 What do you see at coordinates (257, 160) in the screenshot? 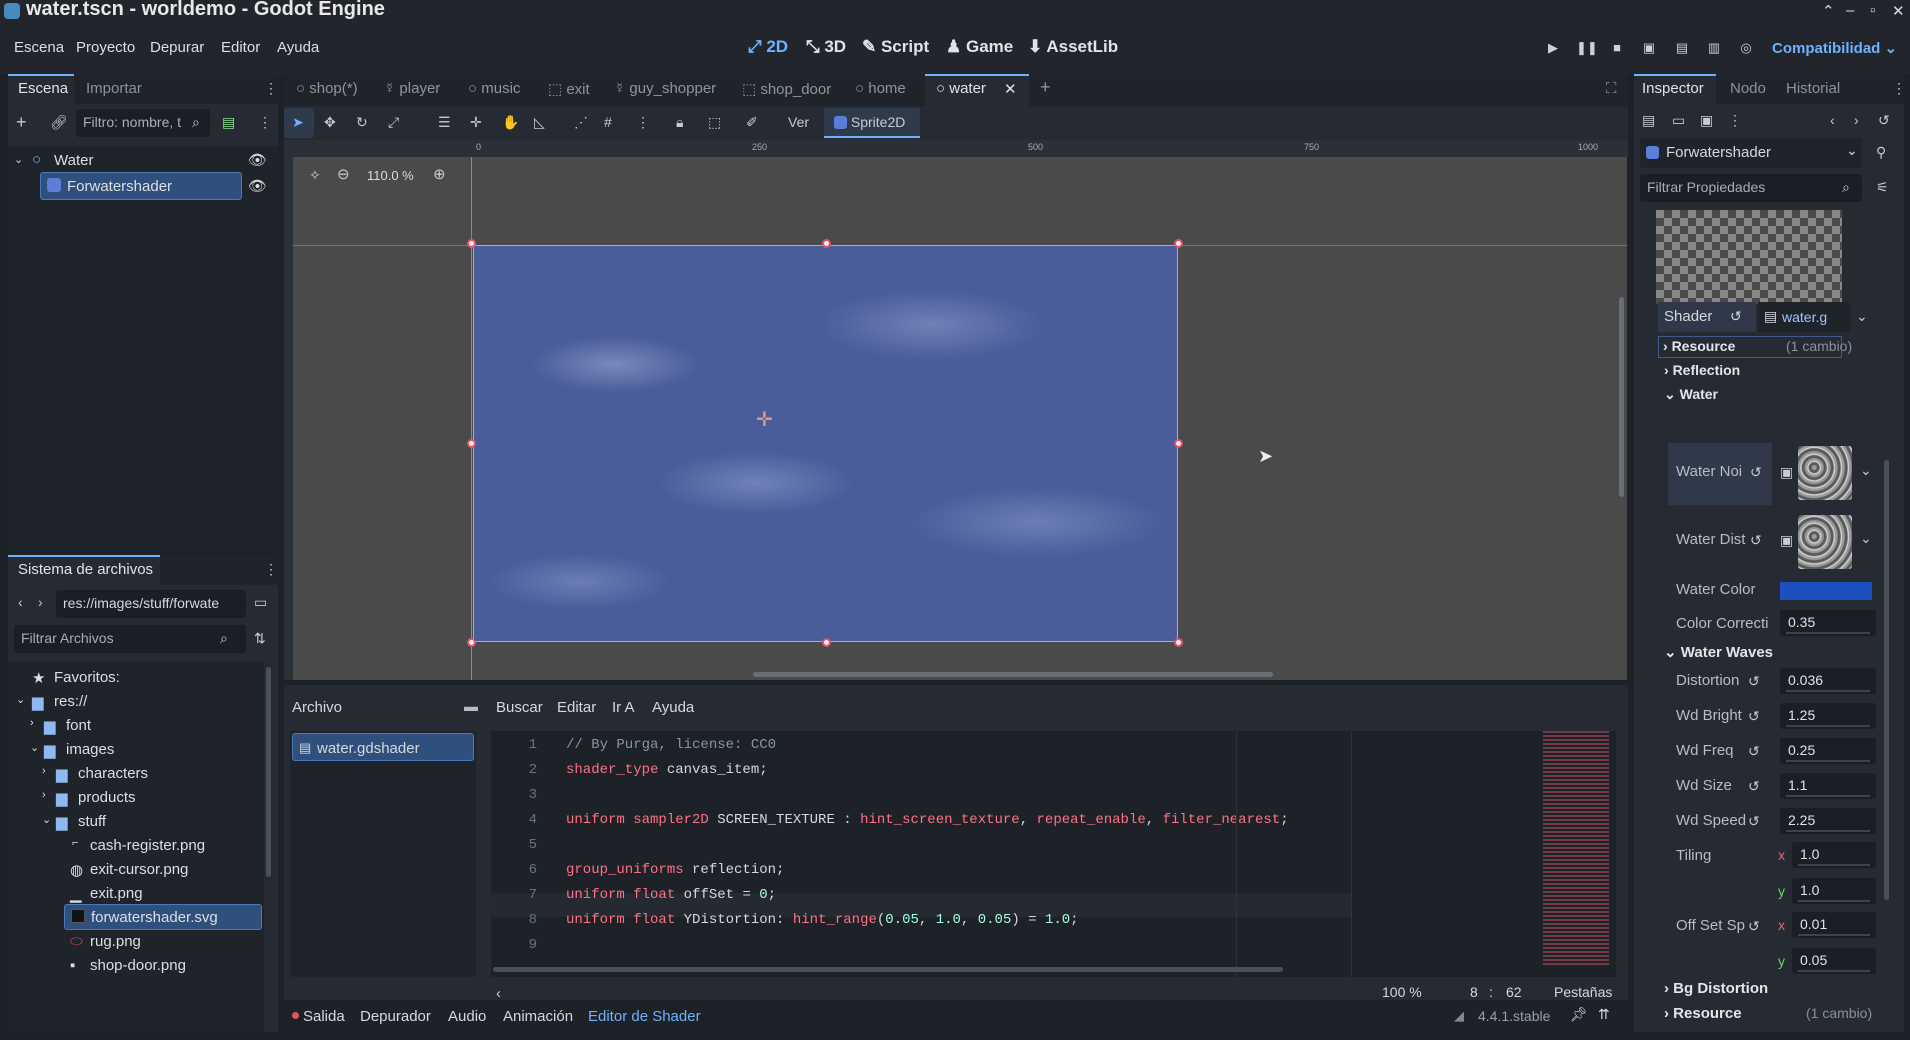
I see `visibility-eye-icon: 👁︎` at bounding box center [257, 160].